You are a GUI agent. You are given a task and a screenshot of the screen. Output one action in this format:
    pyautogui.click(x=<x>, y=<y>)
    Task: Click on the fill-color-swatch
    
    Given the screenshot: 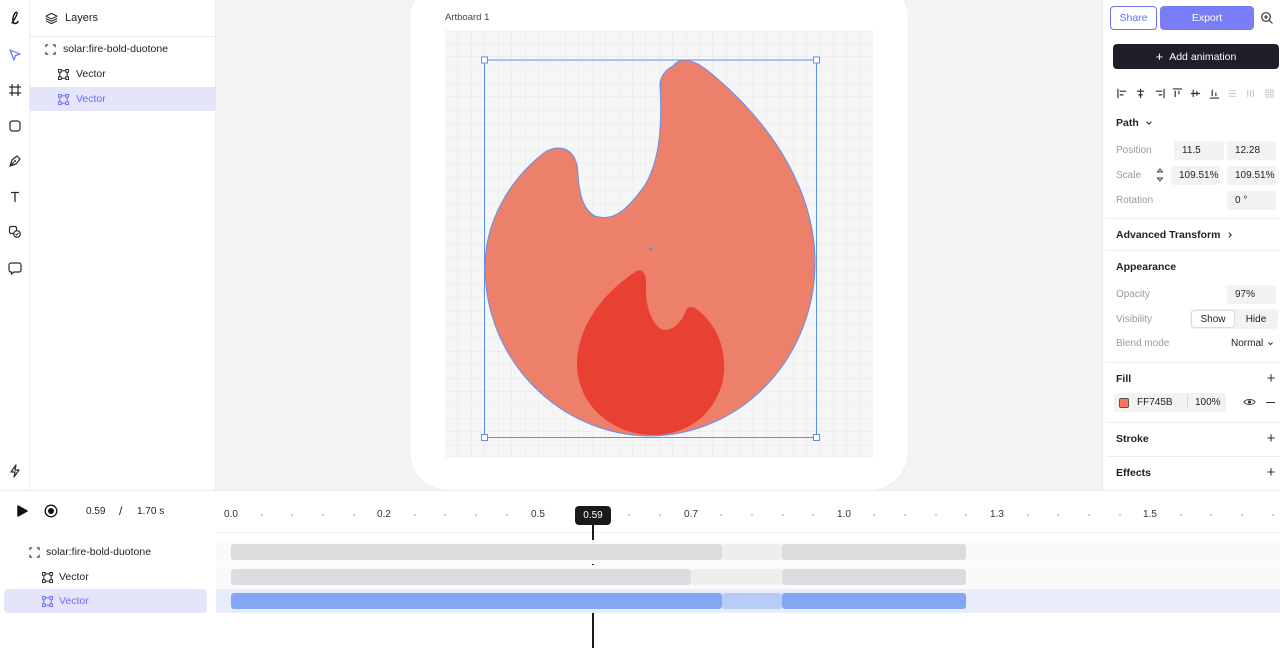 What is the action you would take?
    pyautogui.click(x=1124, y=403)
    